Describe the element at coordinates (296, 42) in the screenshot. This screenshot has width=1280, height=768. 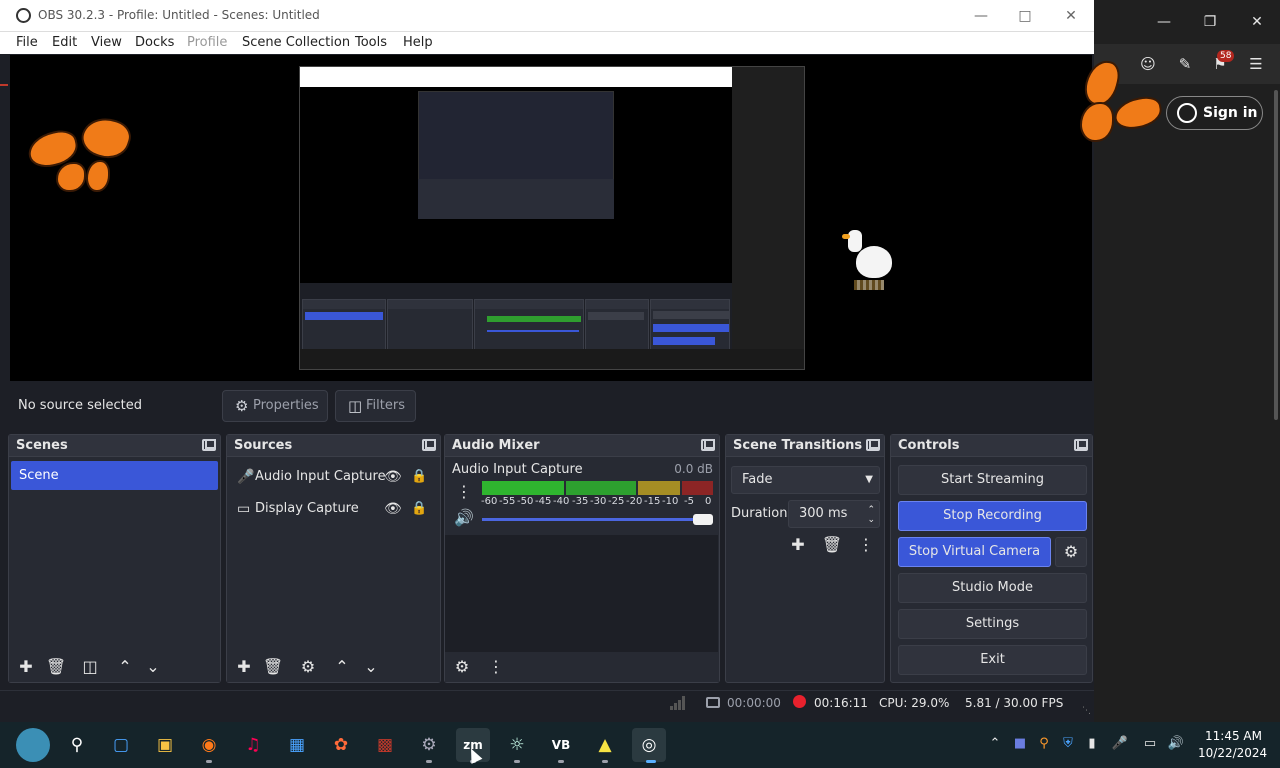
I see `menu-scene-collection: Scene Collection` at that location.